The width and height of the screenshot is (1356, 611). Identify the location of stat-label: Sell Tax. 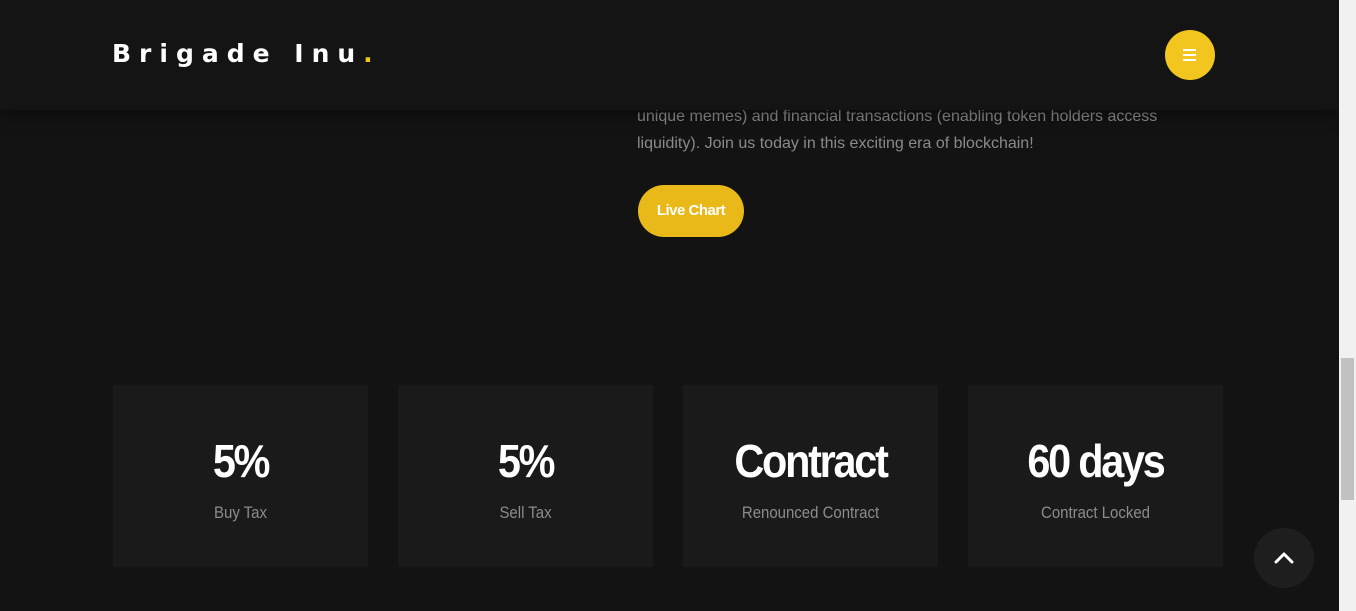
(525, 512).